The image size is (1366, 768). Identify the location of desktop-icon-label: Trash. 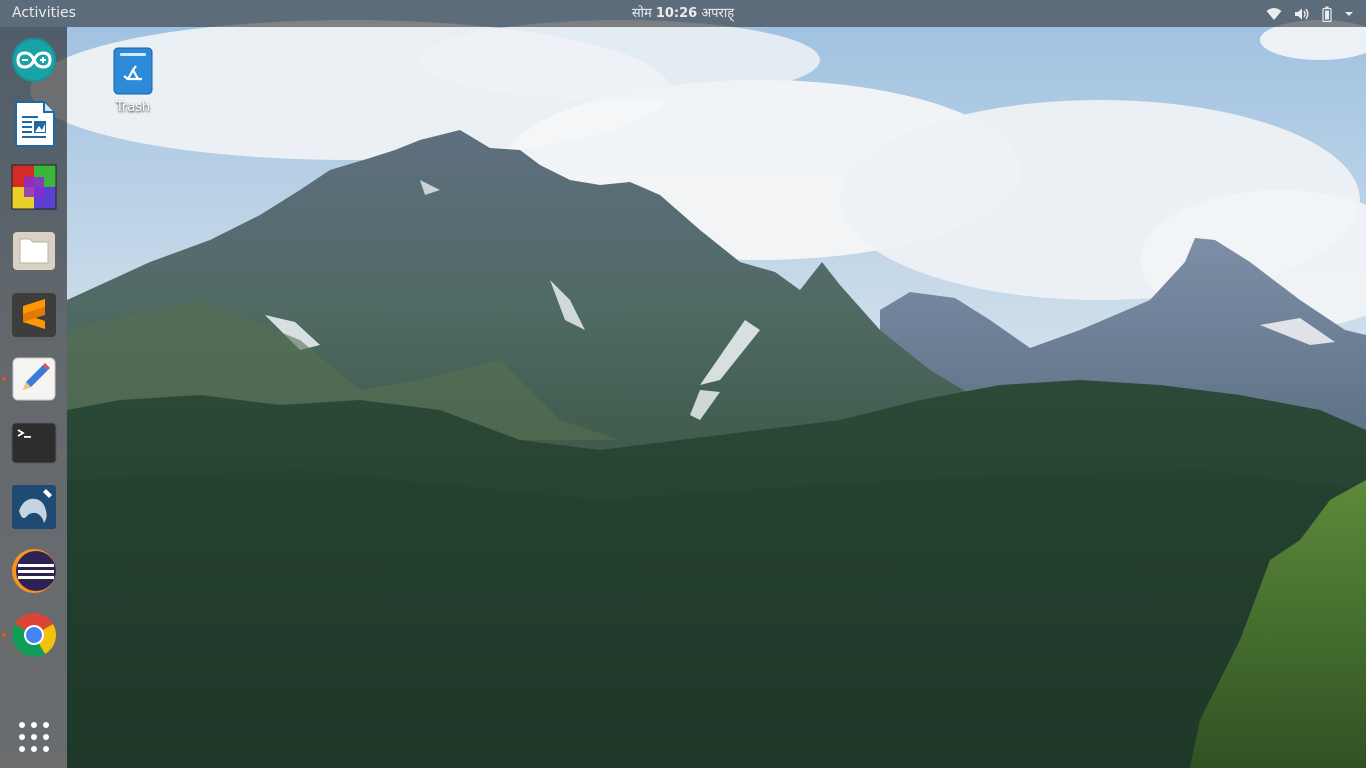
(133, 107).